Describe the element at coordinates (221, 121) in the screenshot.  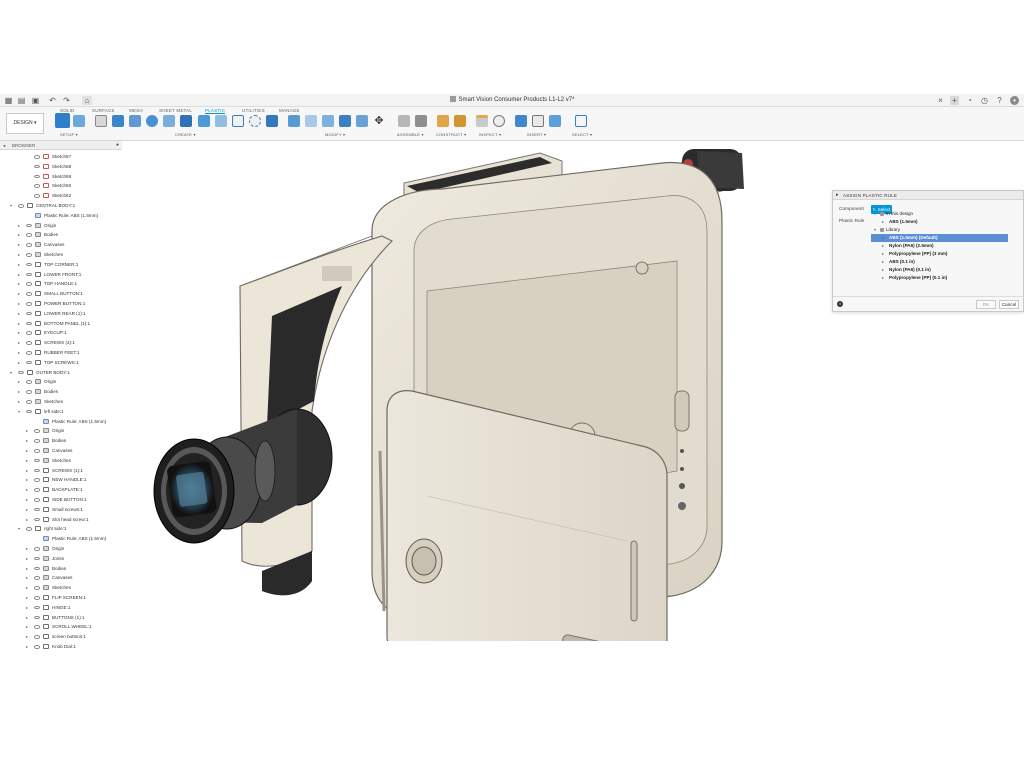
I see `web-tool-icon` at that location.